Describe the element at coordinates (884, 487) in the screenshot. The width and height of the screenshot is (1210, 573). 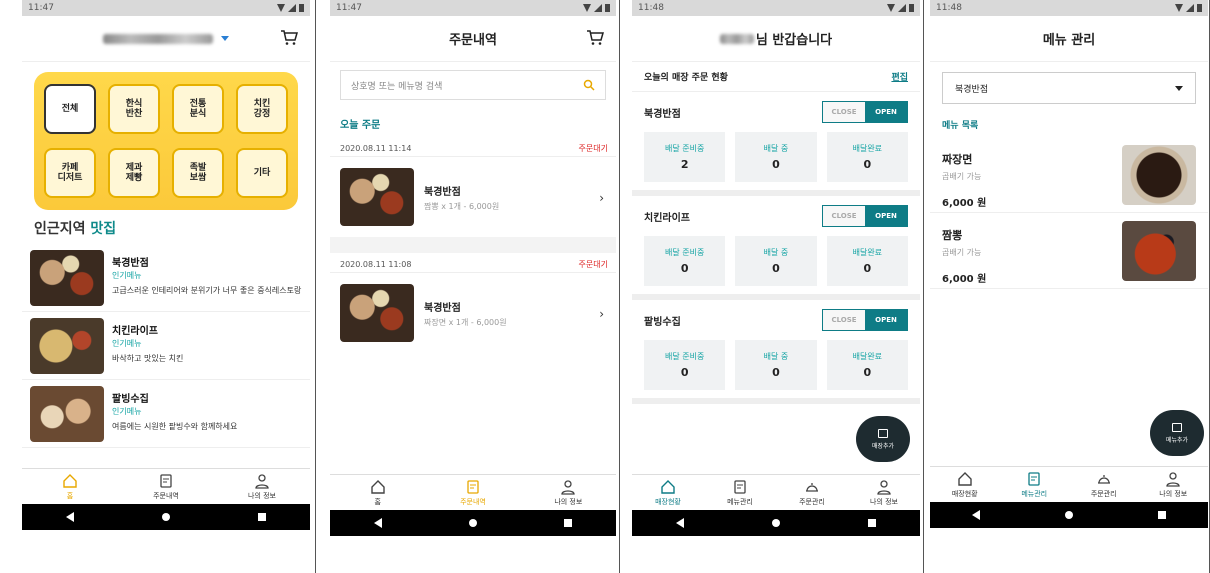
I see `user-icon` at that location.